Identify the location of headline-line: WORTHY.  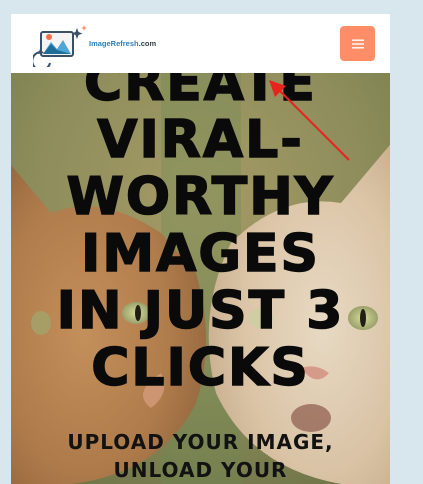
(200, 197).